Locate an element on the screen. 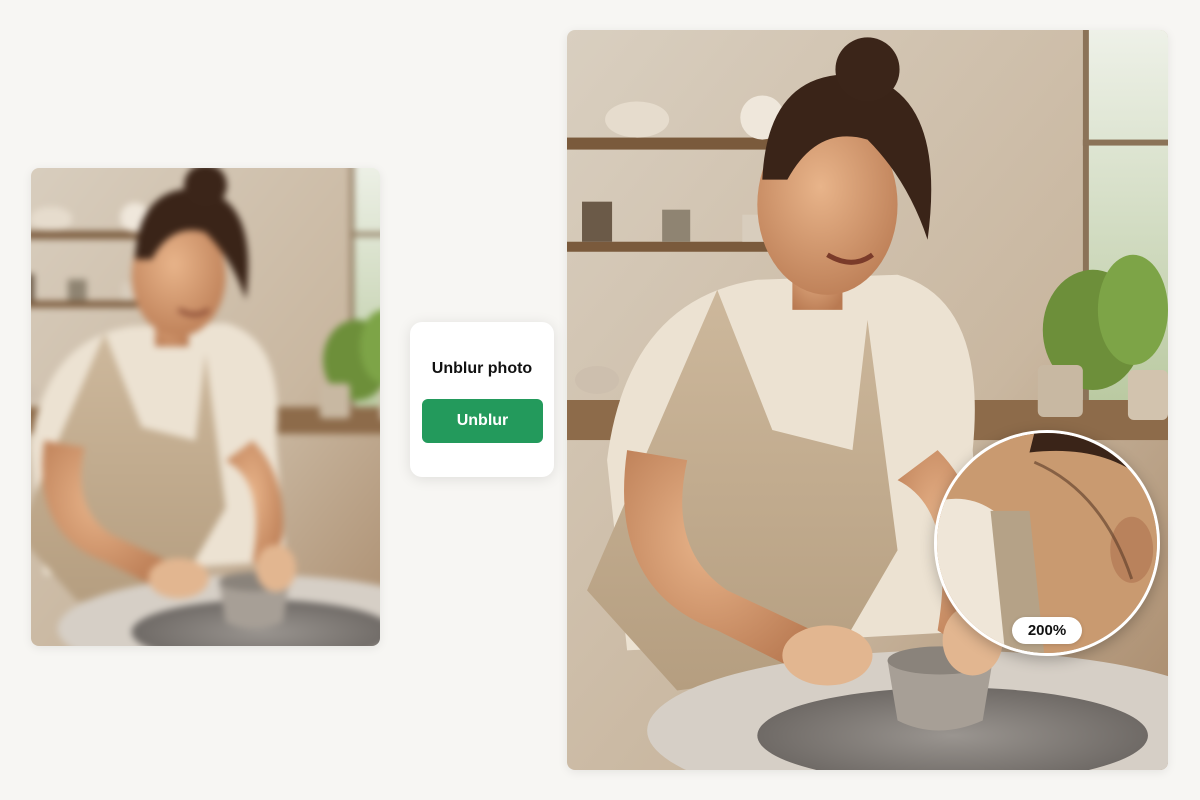 The image size is (1200, 800). unblur-card: Unblur photo Unblur is located at coordinates (482, 399).